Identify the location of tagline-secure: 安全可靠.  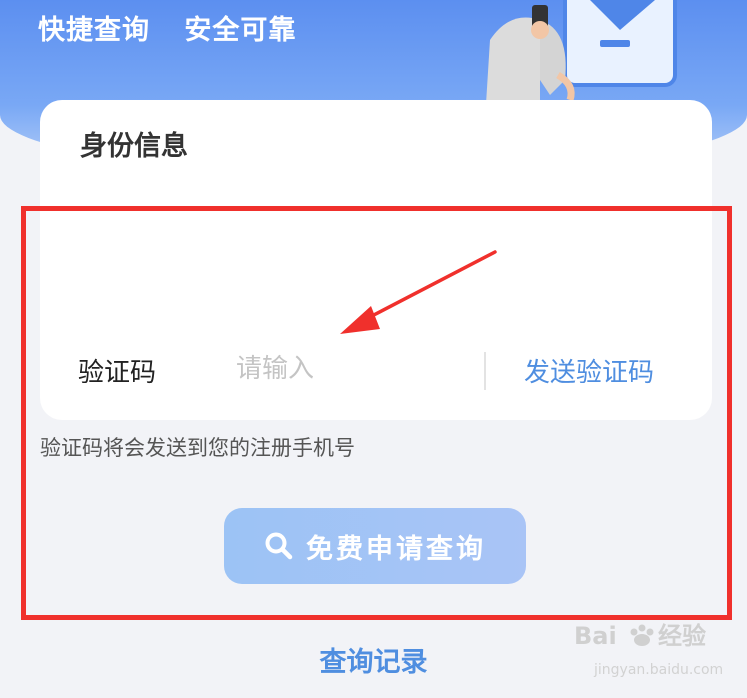
(240, 30).